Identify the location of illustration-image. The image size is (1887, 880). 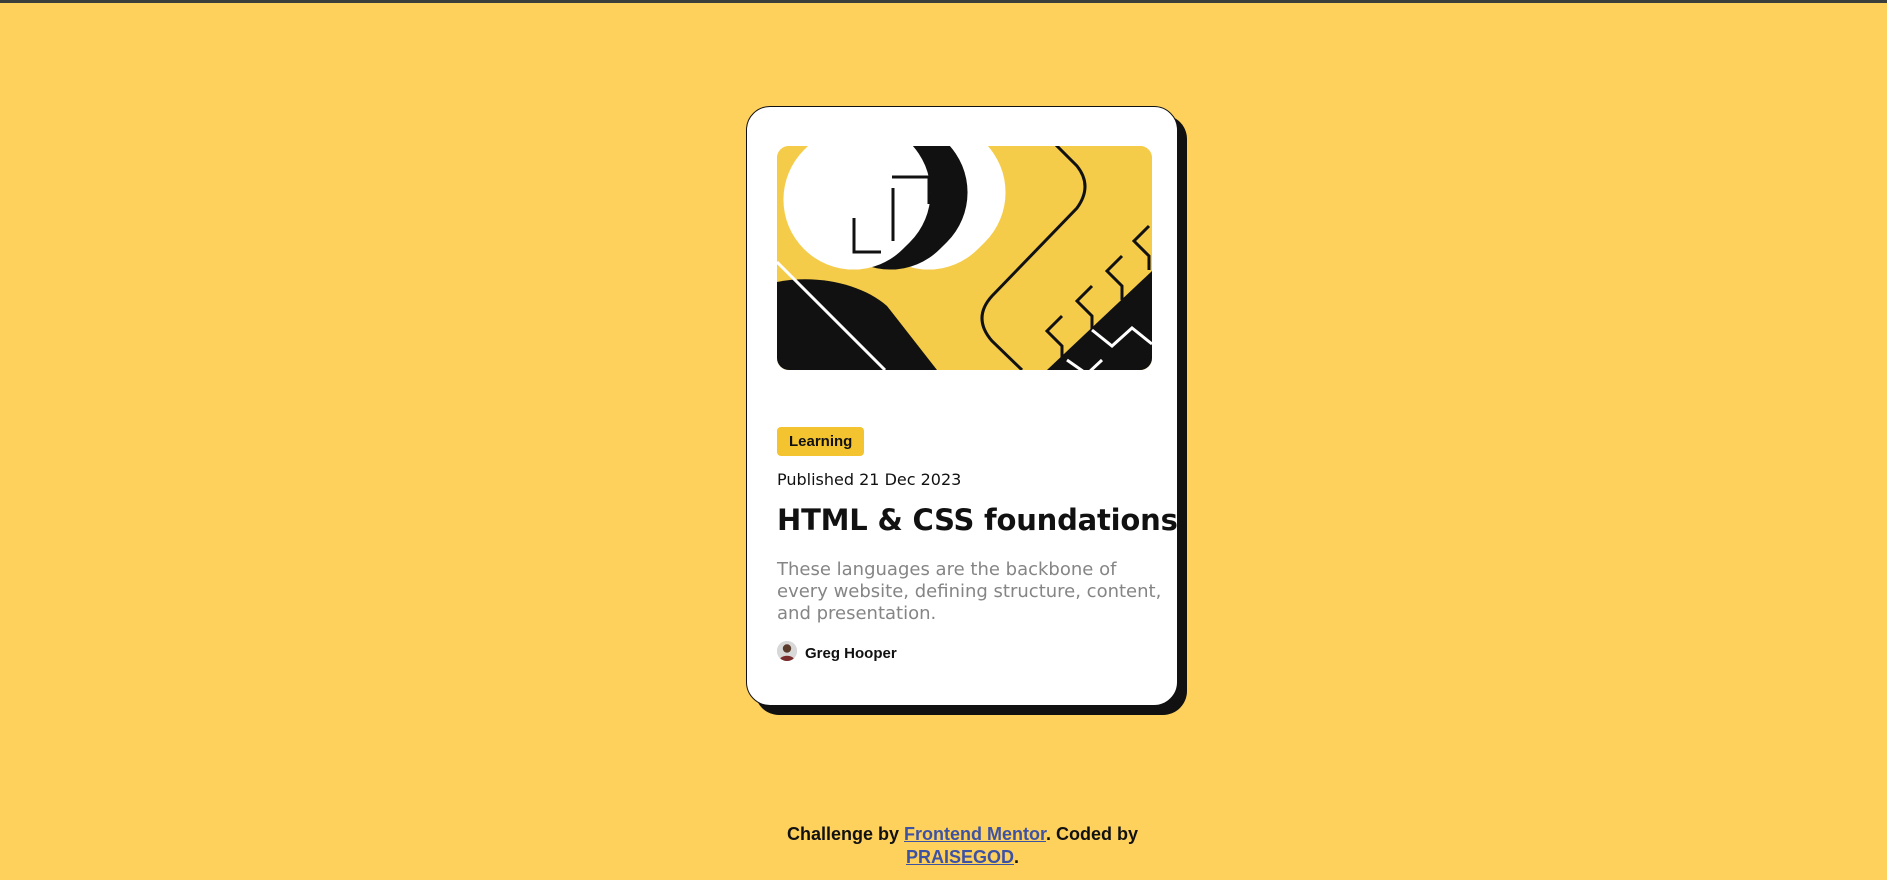
(964, 258).